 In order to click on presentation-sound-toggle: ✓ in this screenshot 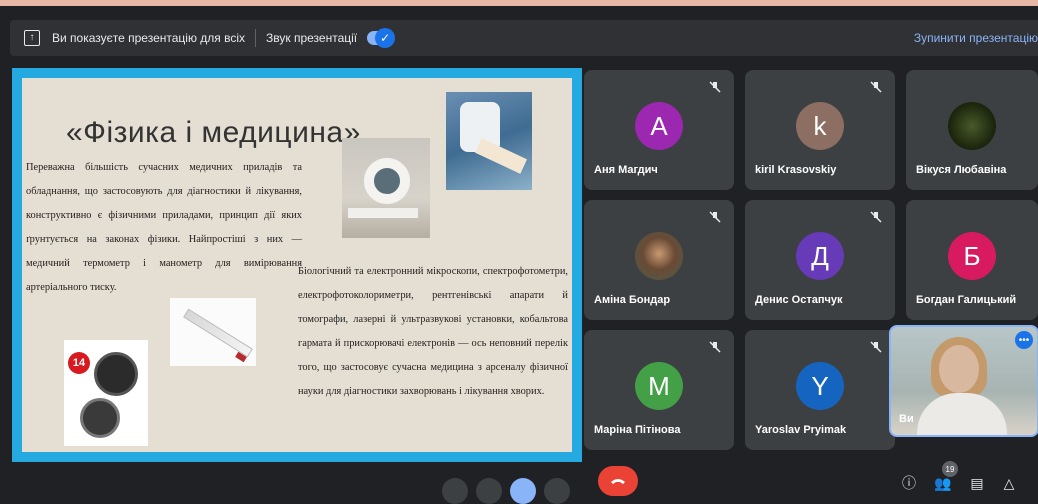, I will do `click(381, 38)`.